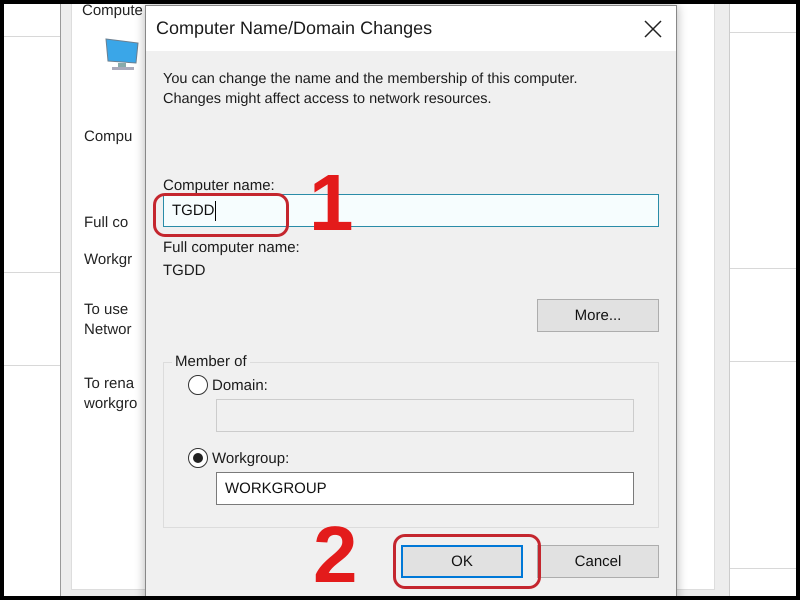  Describe the element at coordinates (219, 185) in the screenshot. I see `field-label: Computer name:` at that location.